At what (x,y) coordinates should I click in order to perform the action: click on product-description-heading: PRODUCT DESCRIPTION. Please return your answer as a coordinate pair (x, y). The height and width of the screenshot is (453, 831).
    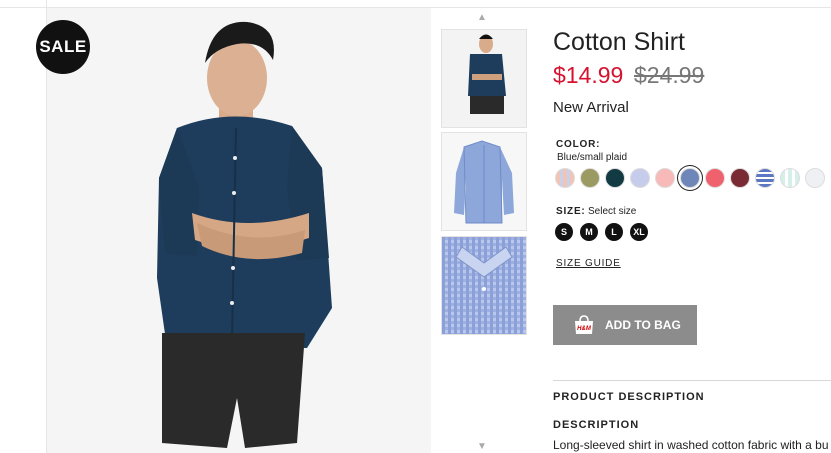
    Looking at the image, I should click on (629, 397).